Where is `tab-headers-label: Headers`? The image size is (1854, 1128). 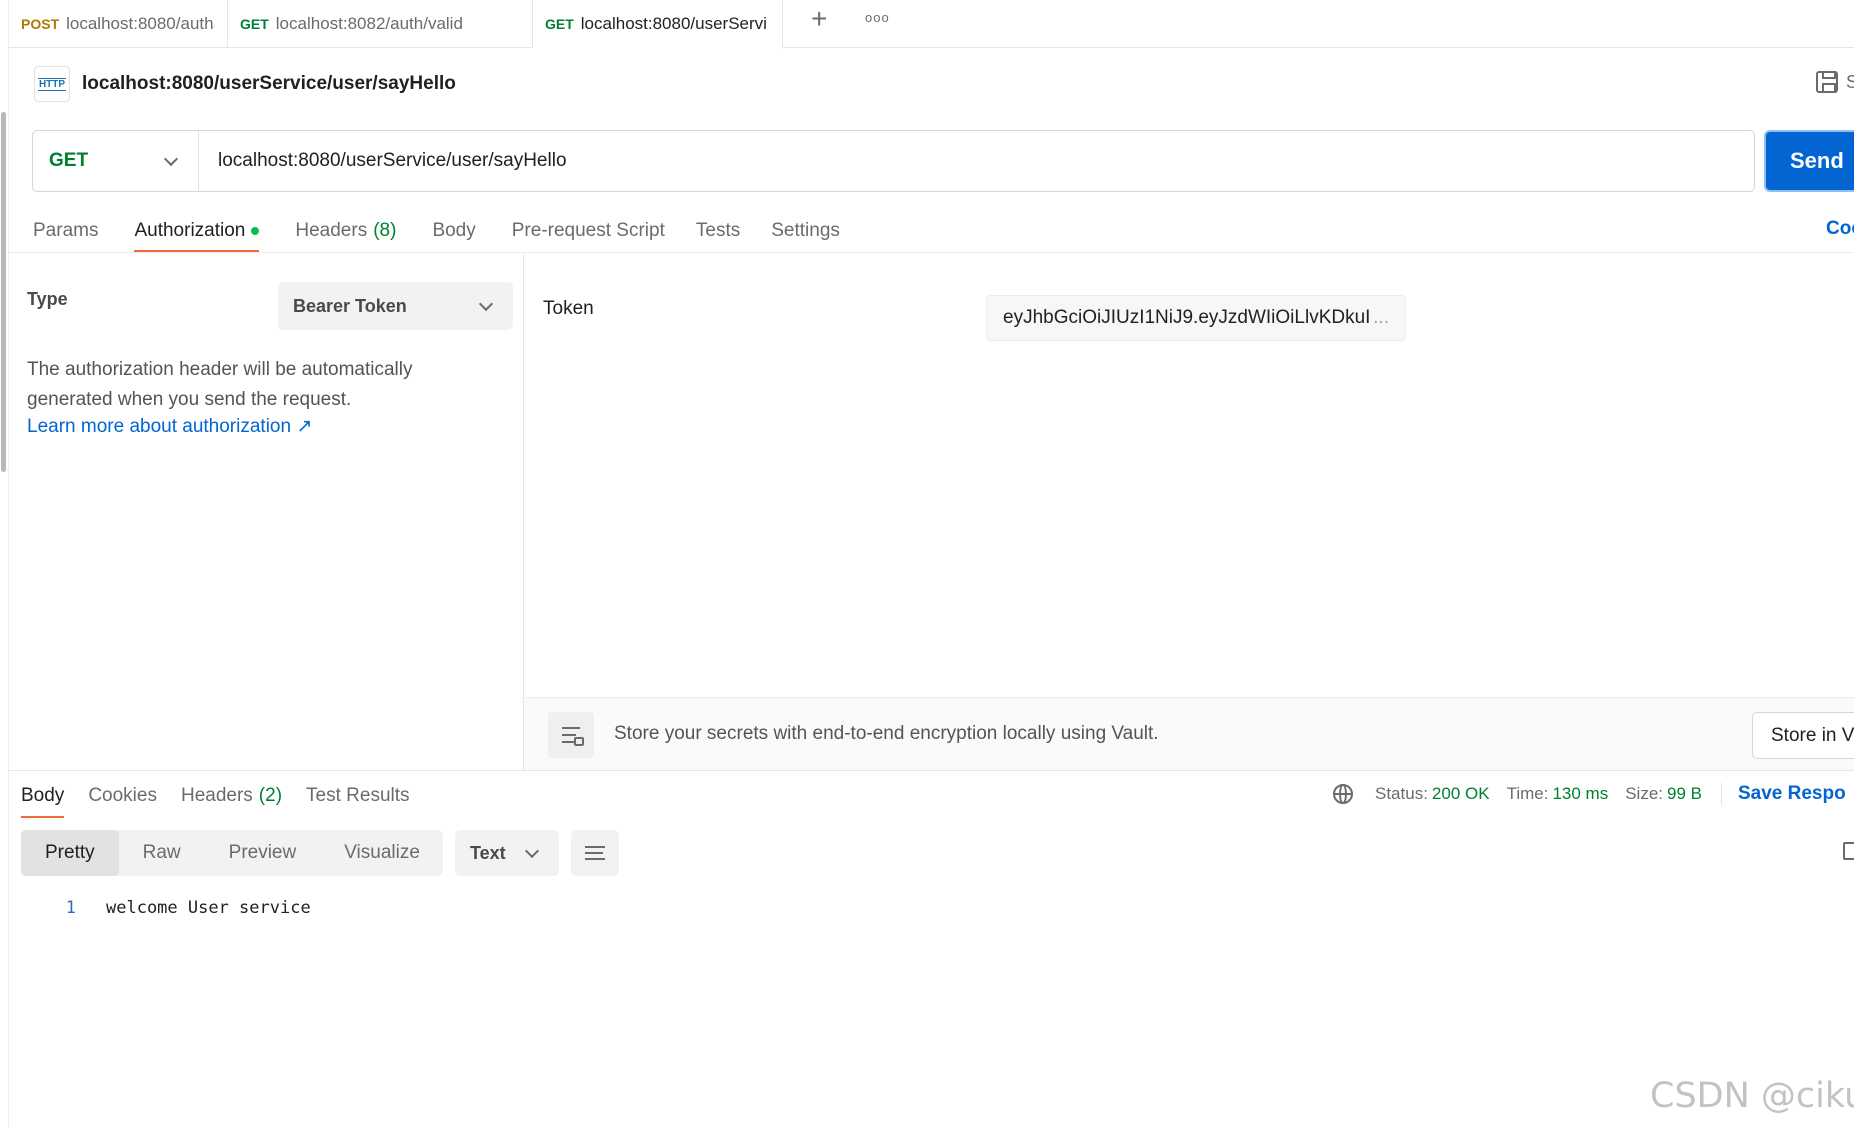 tab-headers-label: Headers is located at coordinates (331, 230).